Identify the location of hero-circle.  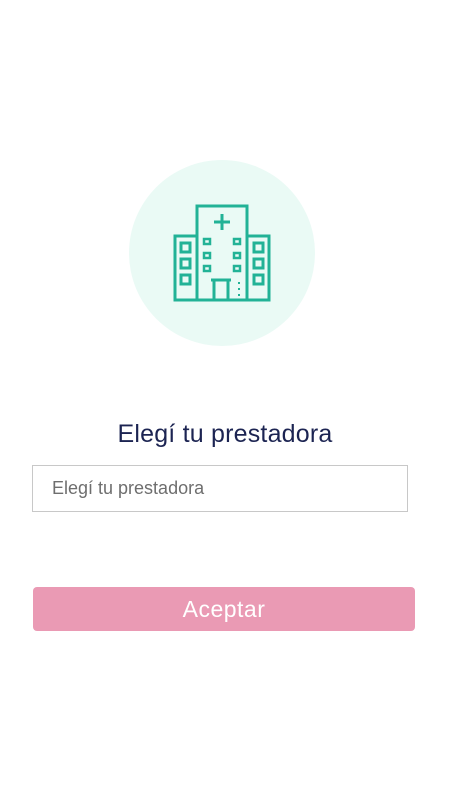
(222, 253).